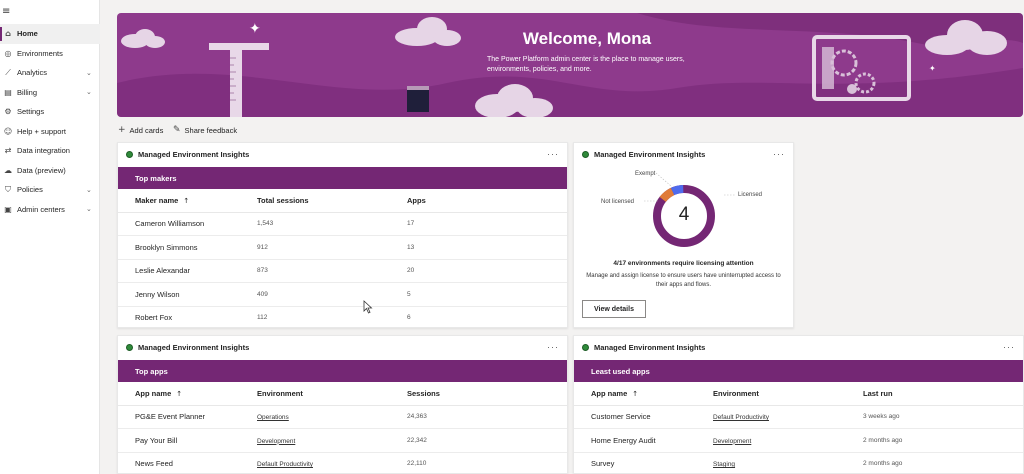 Image resolution: width=1024 pixels, height=474 pixels. Describe the element at coordinates (50, 54) in the screenshot. I see `sidebar-item-environments: ◎ Environments` at that location.